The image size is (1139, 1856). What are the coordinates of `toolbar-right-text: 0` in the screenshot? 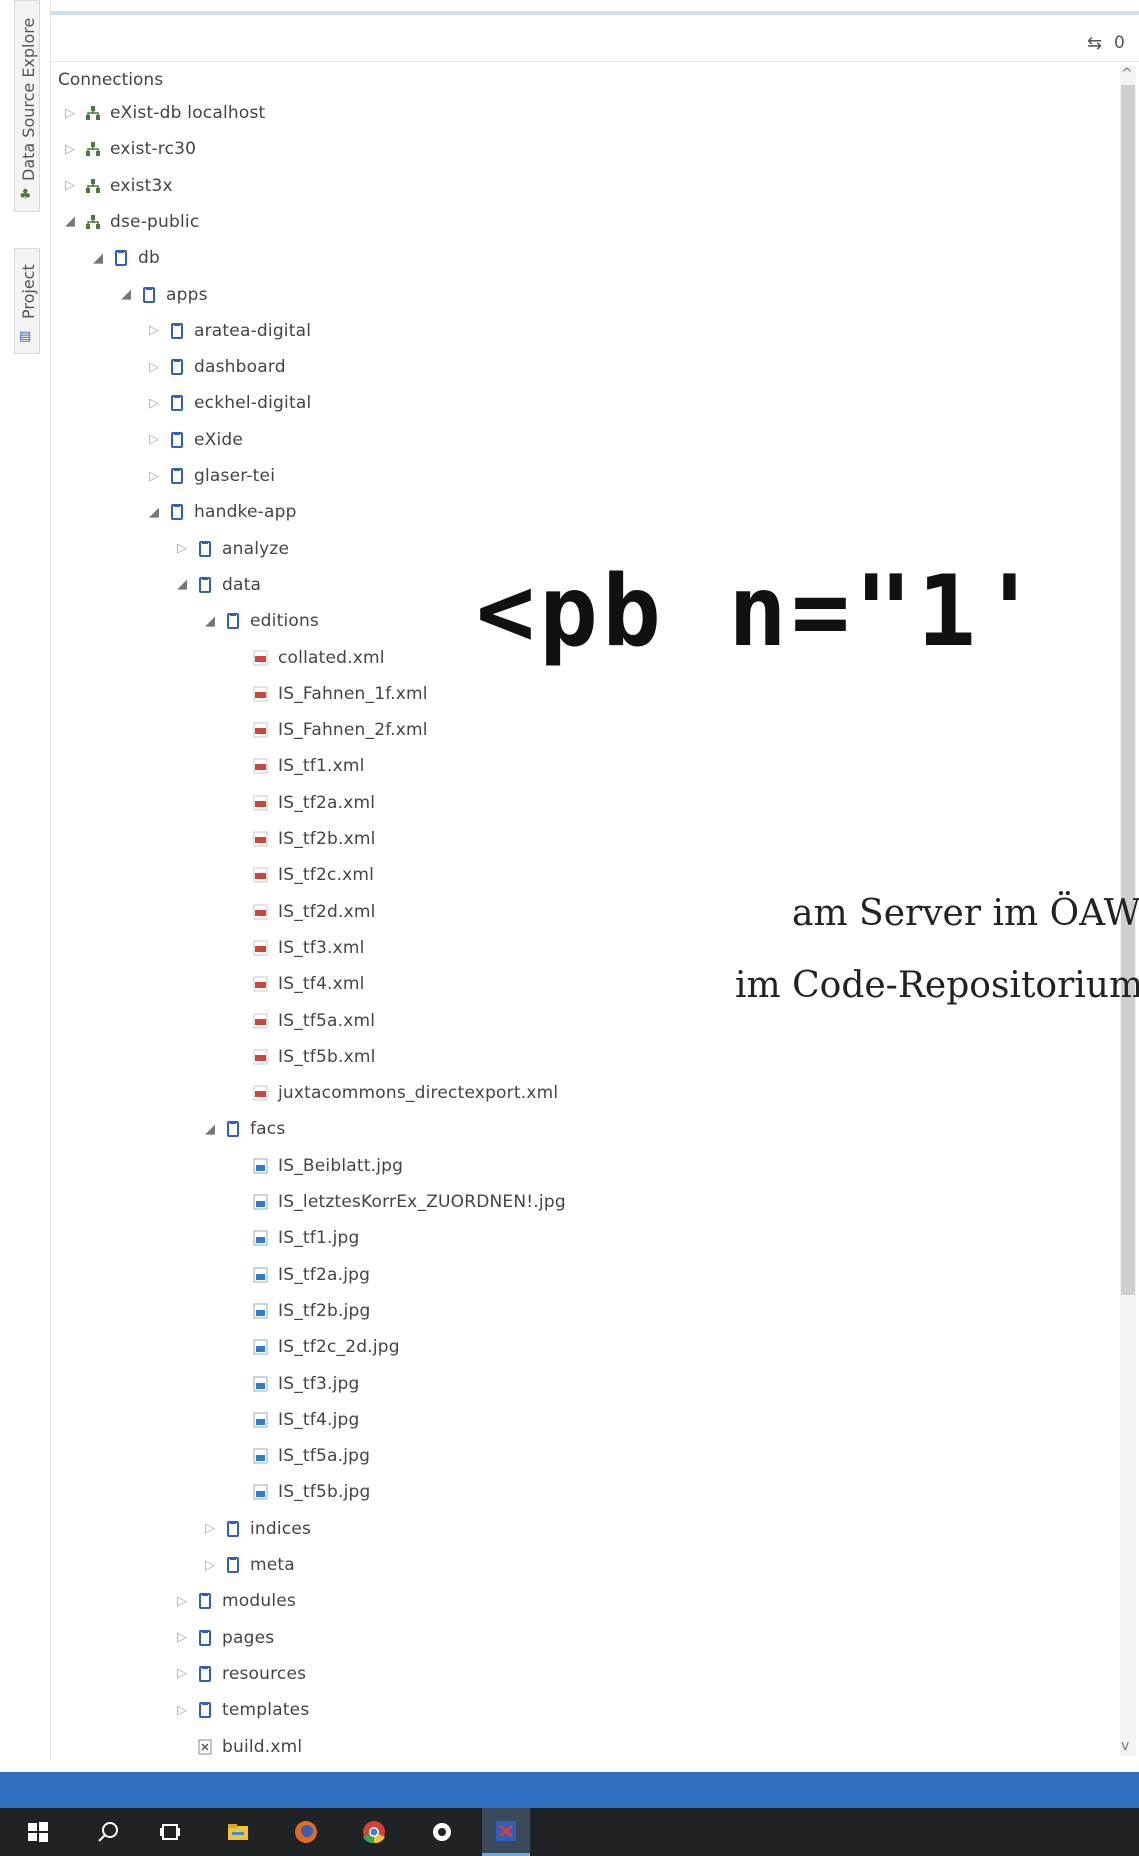 It's located at (1119, 43).